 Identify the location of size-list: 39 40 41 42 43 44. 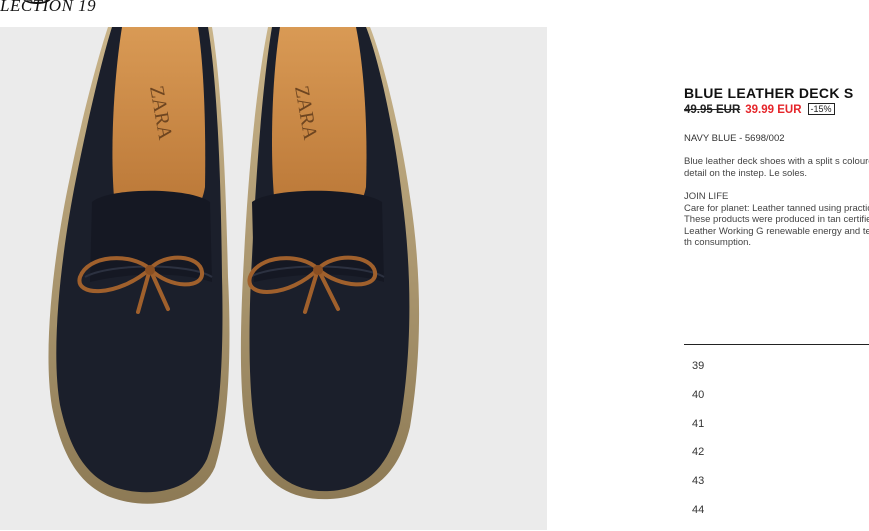
(698, 444).